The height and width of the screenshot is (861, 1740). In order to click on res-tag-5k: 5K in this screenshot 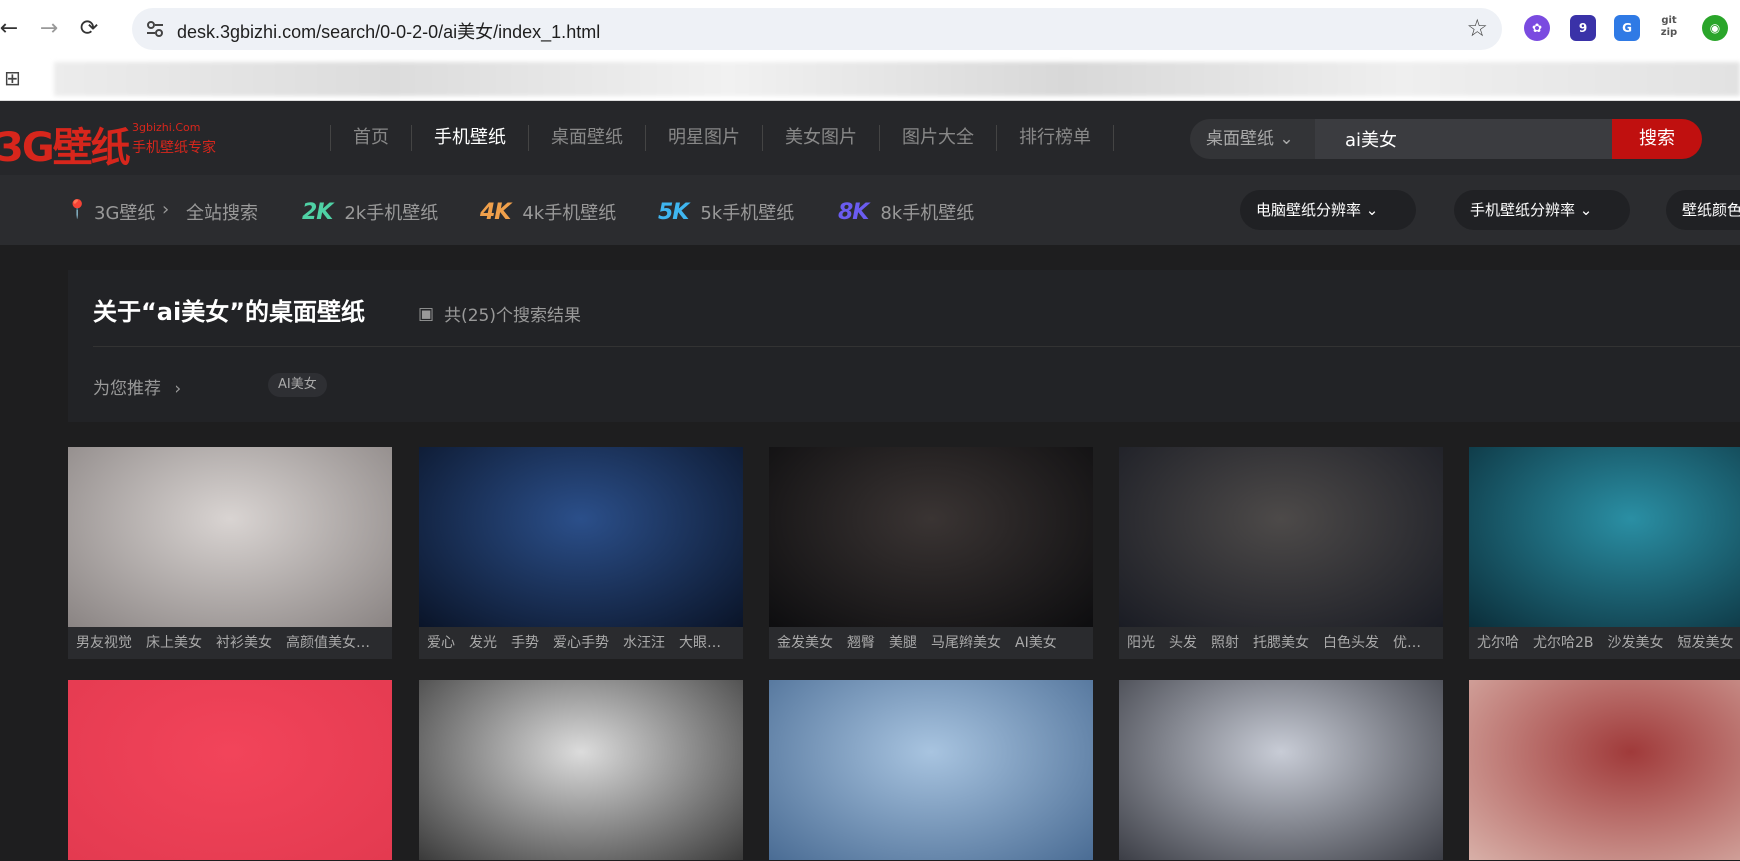, I will do `click(673, 212)`.